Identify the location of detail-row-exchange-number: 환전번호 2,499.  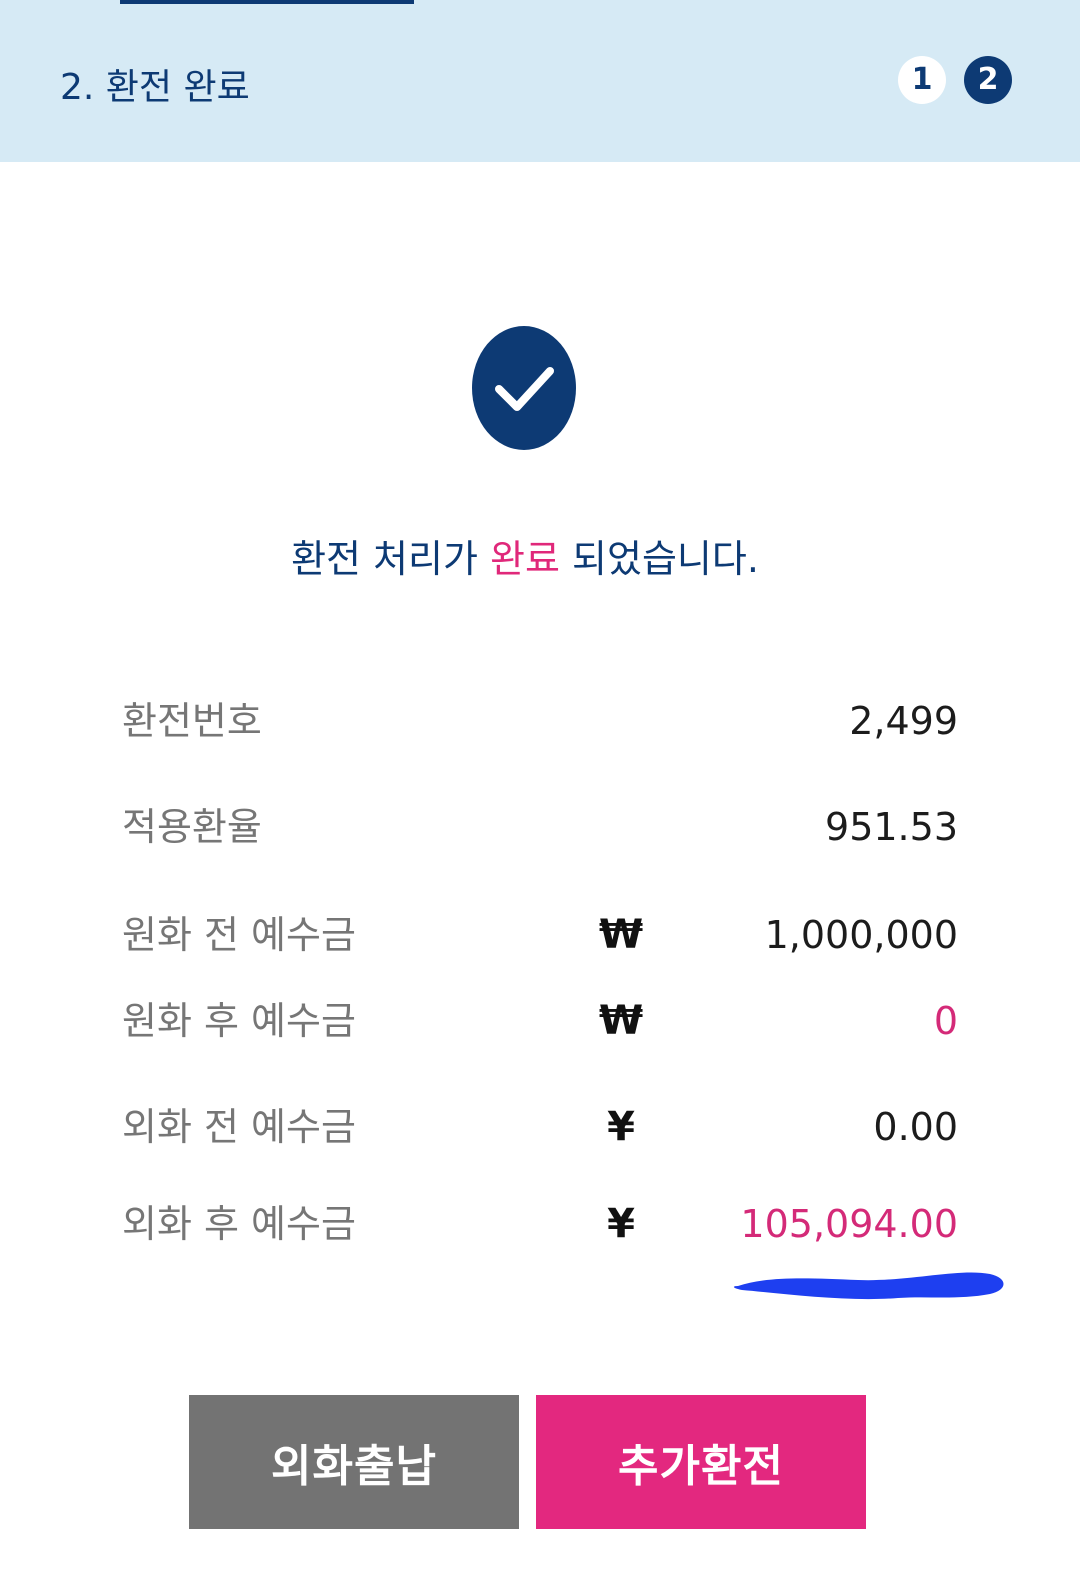
(540, 721).